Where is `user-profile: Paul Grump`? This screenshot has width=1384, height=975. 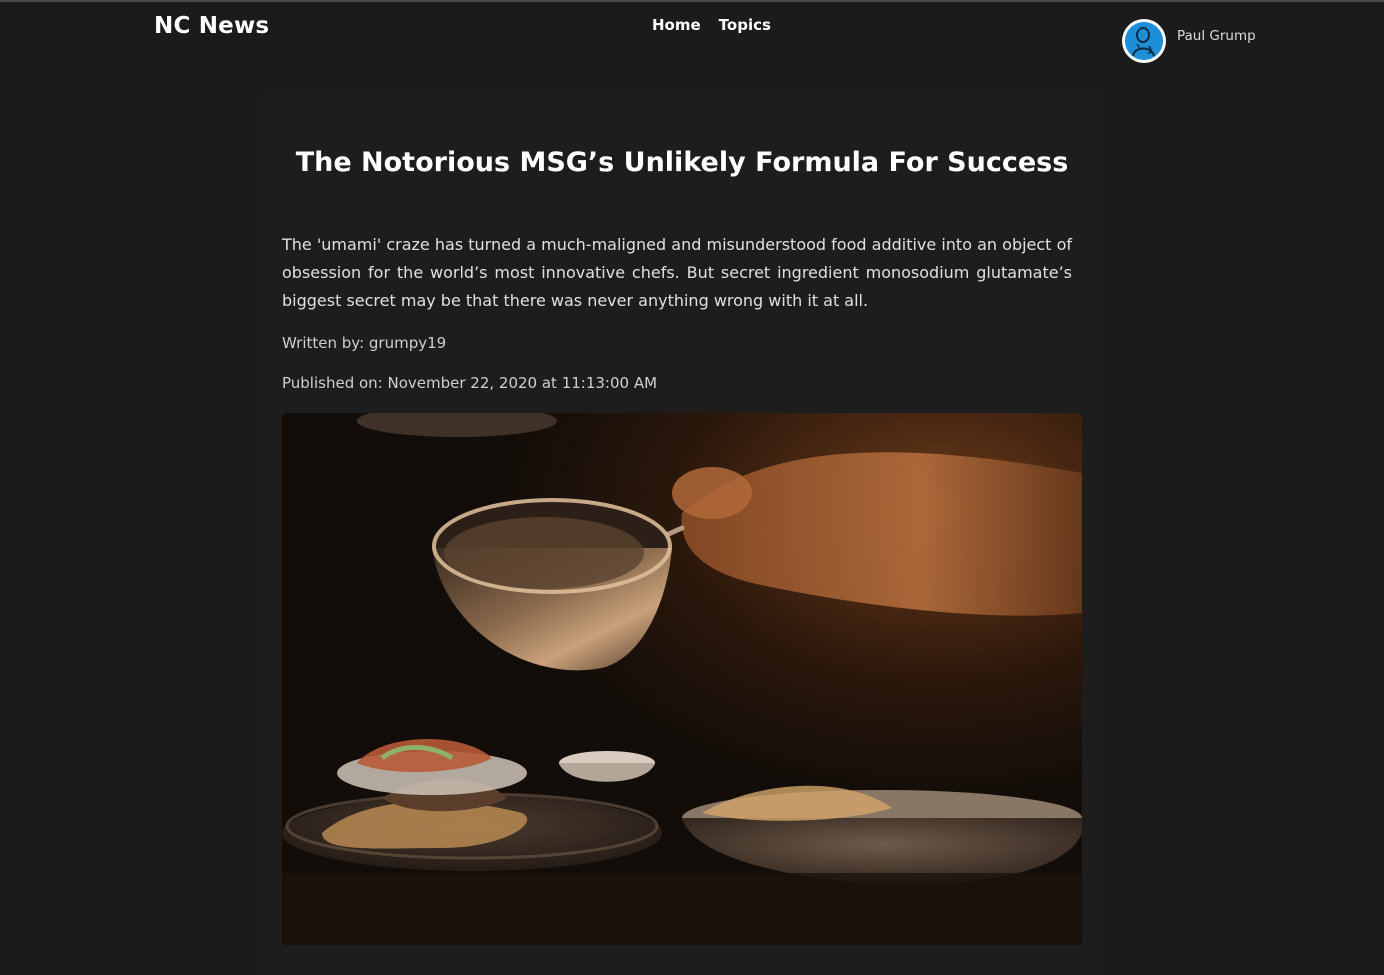
user-profile: Paul Grump is located at coordinates (1189, 41).